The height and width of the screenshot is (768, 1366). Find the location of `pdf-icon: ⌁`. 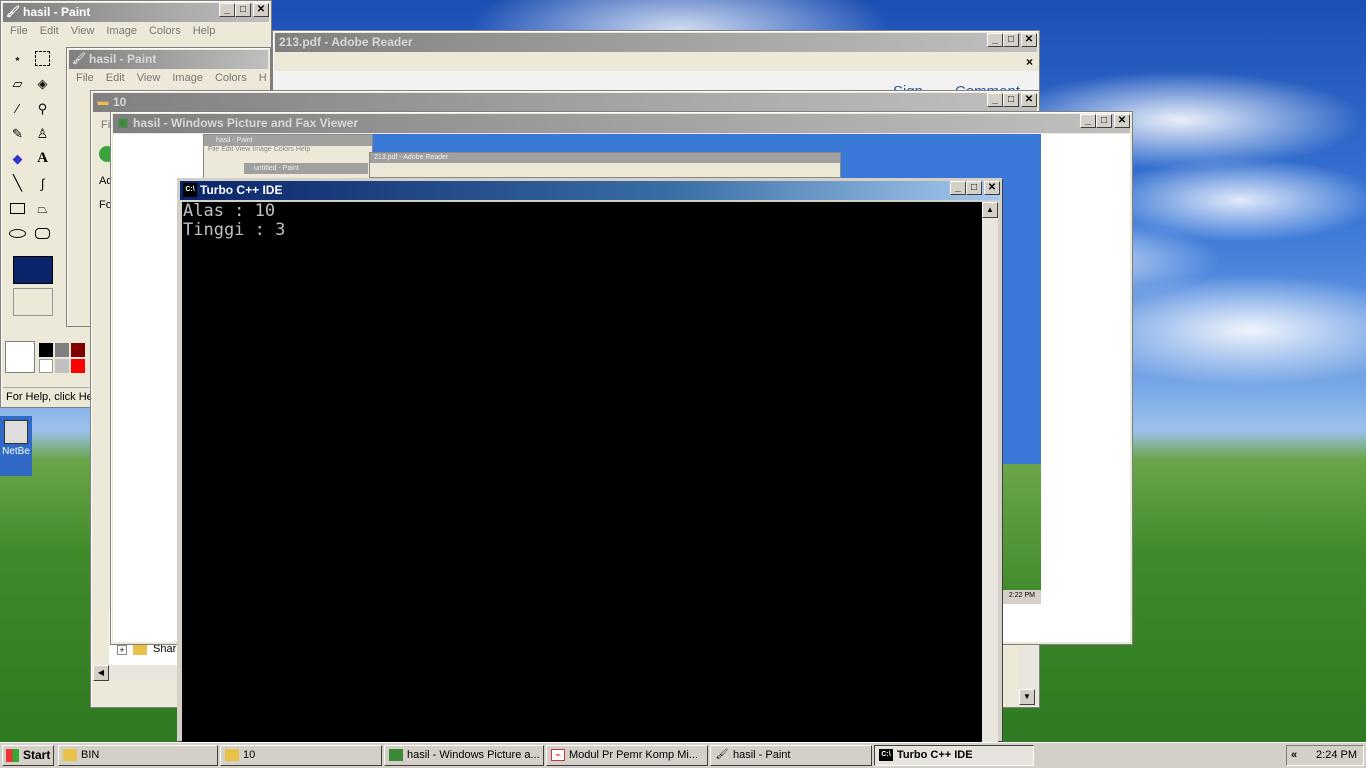

pdf-icon: ⌁ is located at coordinates (558, 755).